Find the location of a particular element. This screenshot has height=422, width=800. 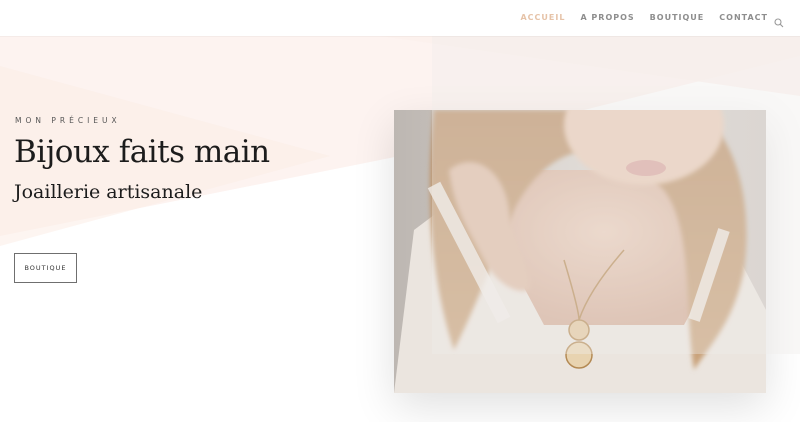

nav-item-accueil: ACCUEIL is located at coordinates (542, 18).